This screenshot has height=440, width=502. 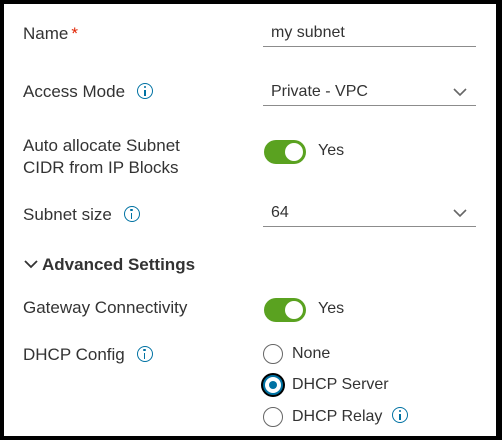 What do you see at coordinates (331, 308) in the screenshot?
I see `gateway-toggle-text: Yes` at bounding box center [331, 308].